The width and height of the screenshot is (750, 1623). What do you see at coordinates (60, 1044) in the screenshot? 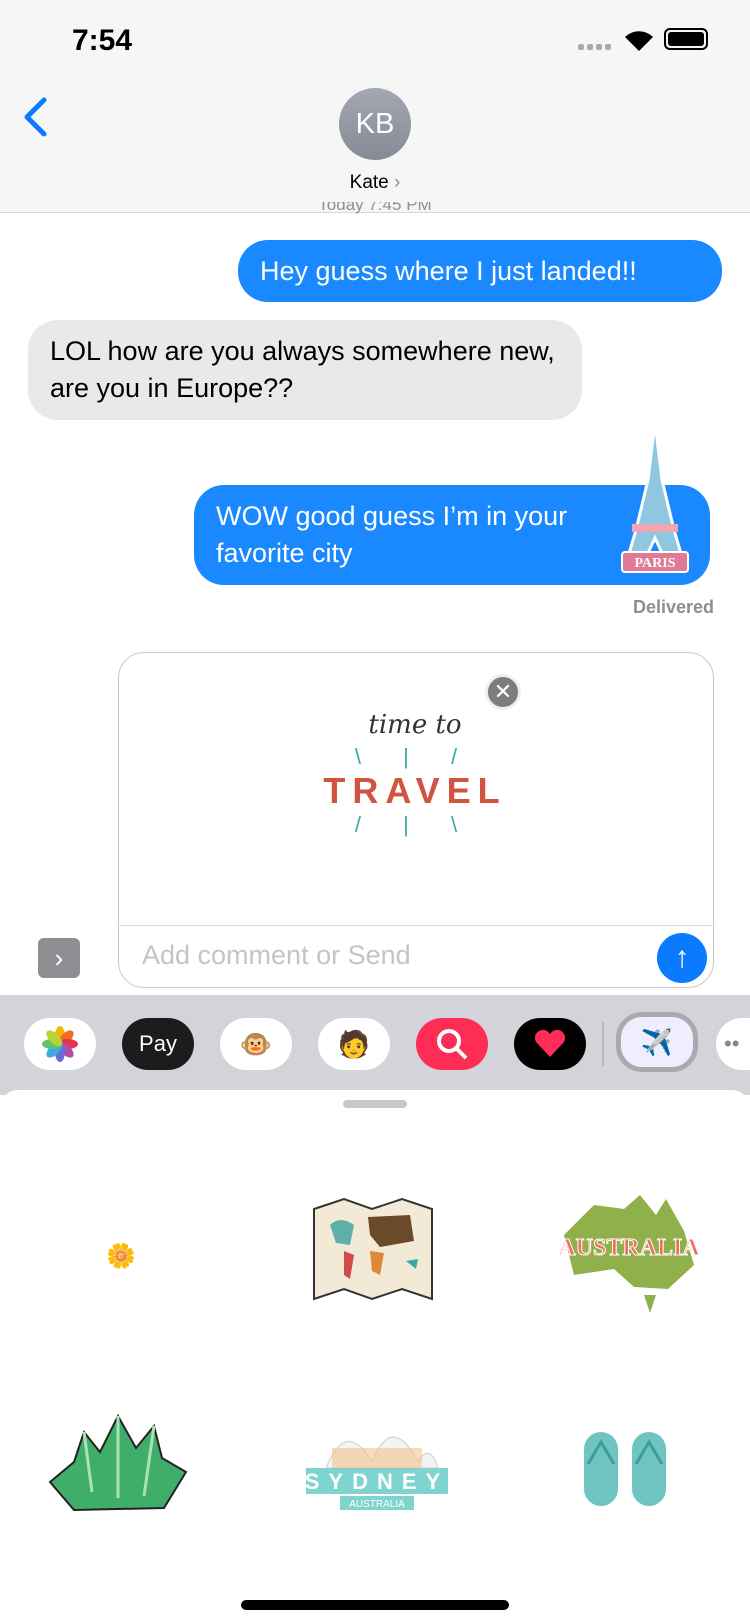
I see `photos-app-icon` at bounding box center [60, 1044].